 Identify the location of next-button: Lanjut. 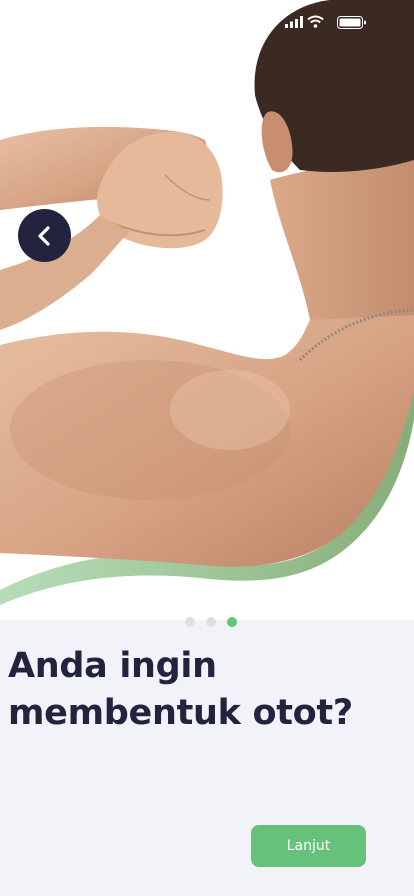
(308, 846).